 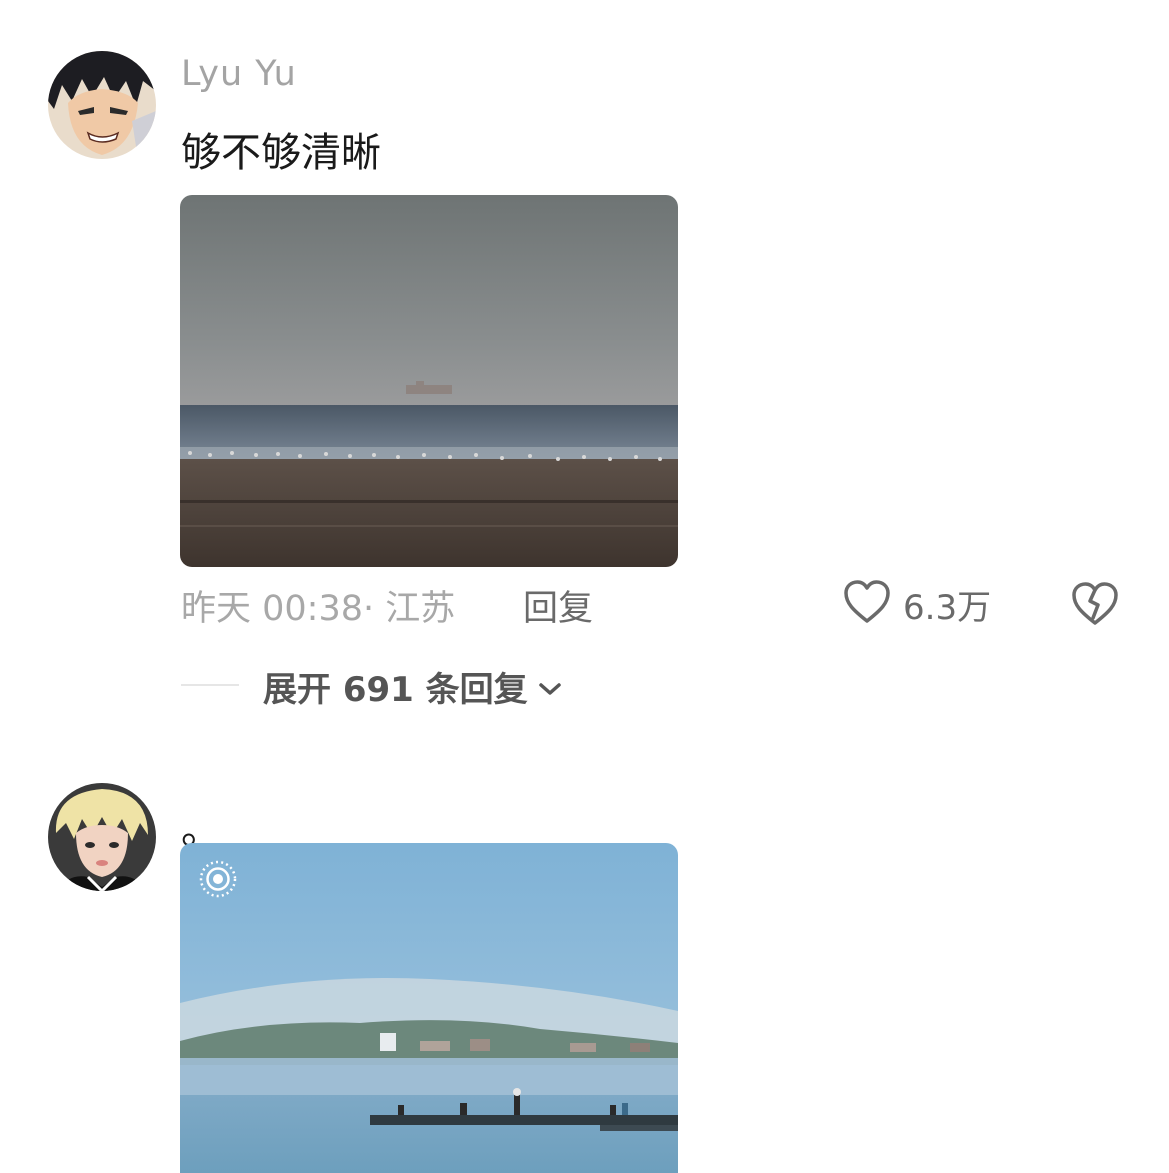 I want to click on reply-button: 回复, so click(x=558, y=605).